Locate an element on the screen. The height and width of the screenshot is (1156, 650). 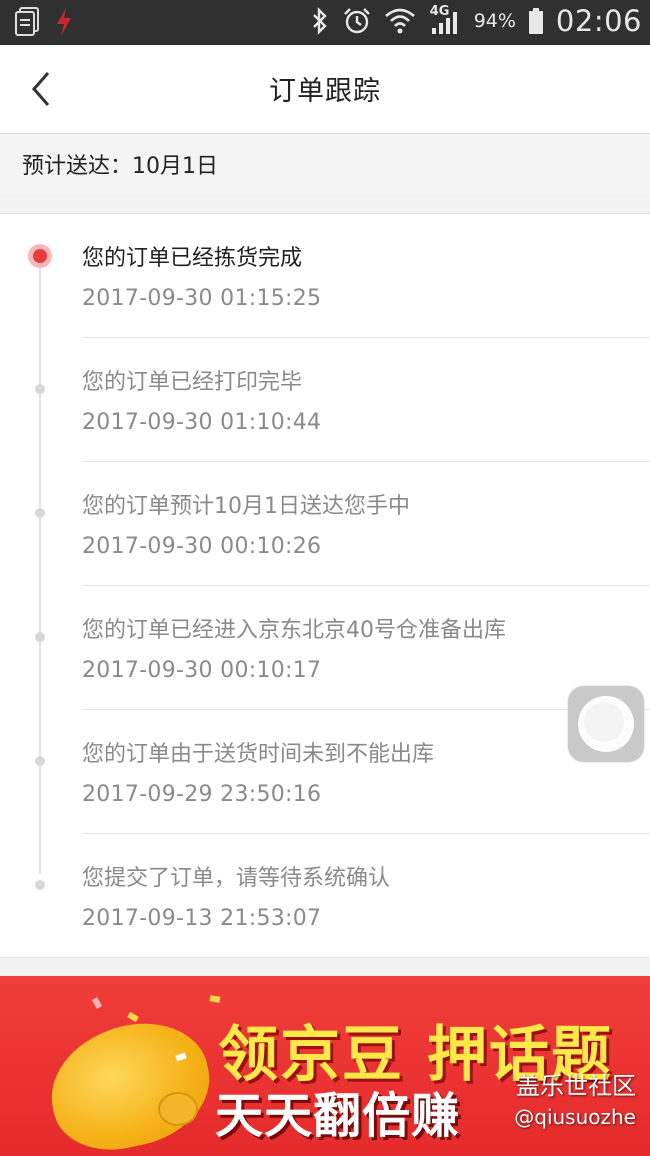
timeline-time: 2017-09-30 00:10:26 is located at coordinates (202, 546).